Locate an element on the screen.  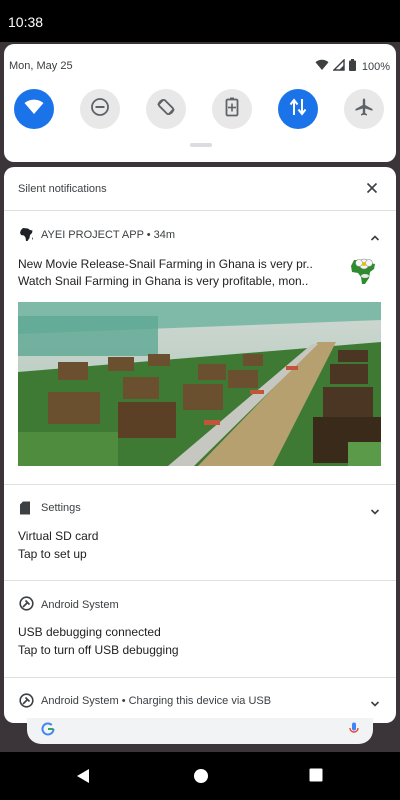
notification-title: USB debugging connected is located at coordinates (89, 632).